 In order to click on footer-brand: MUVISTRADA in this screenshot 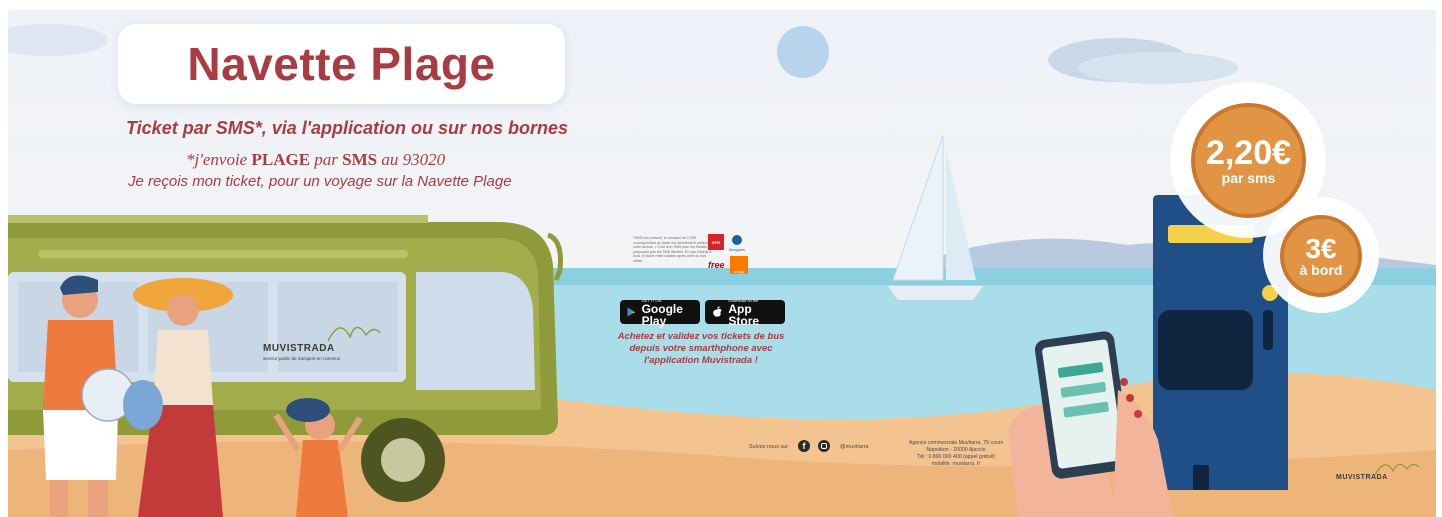, I will do `click(1362, 477)`.